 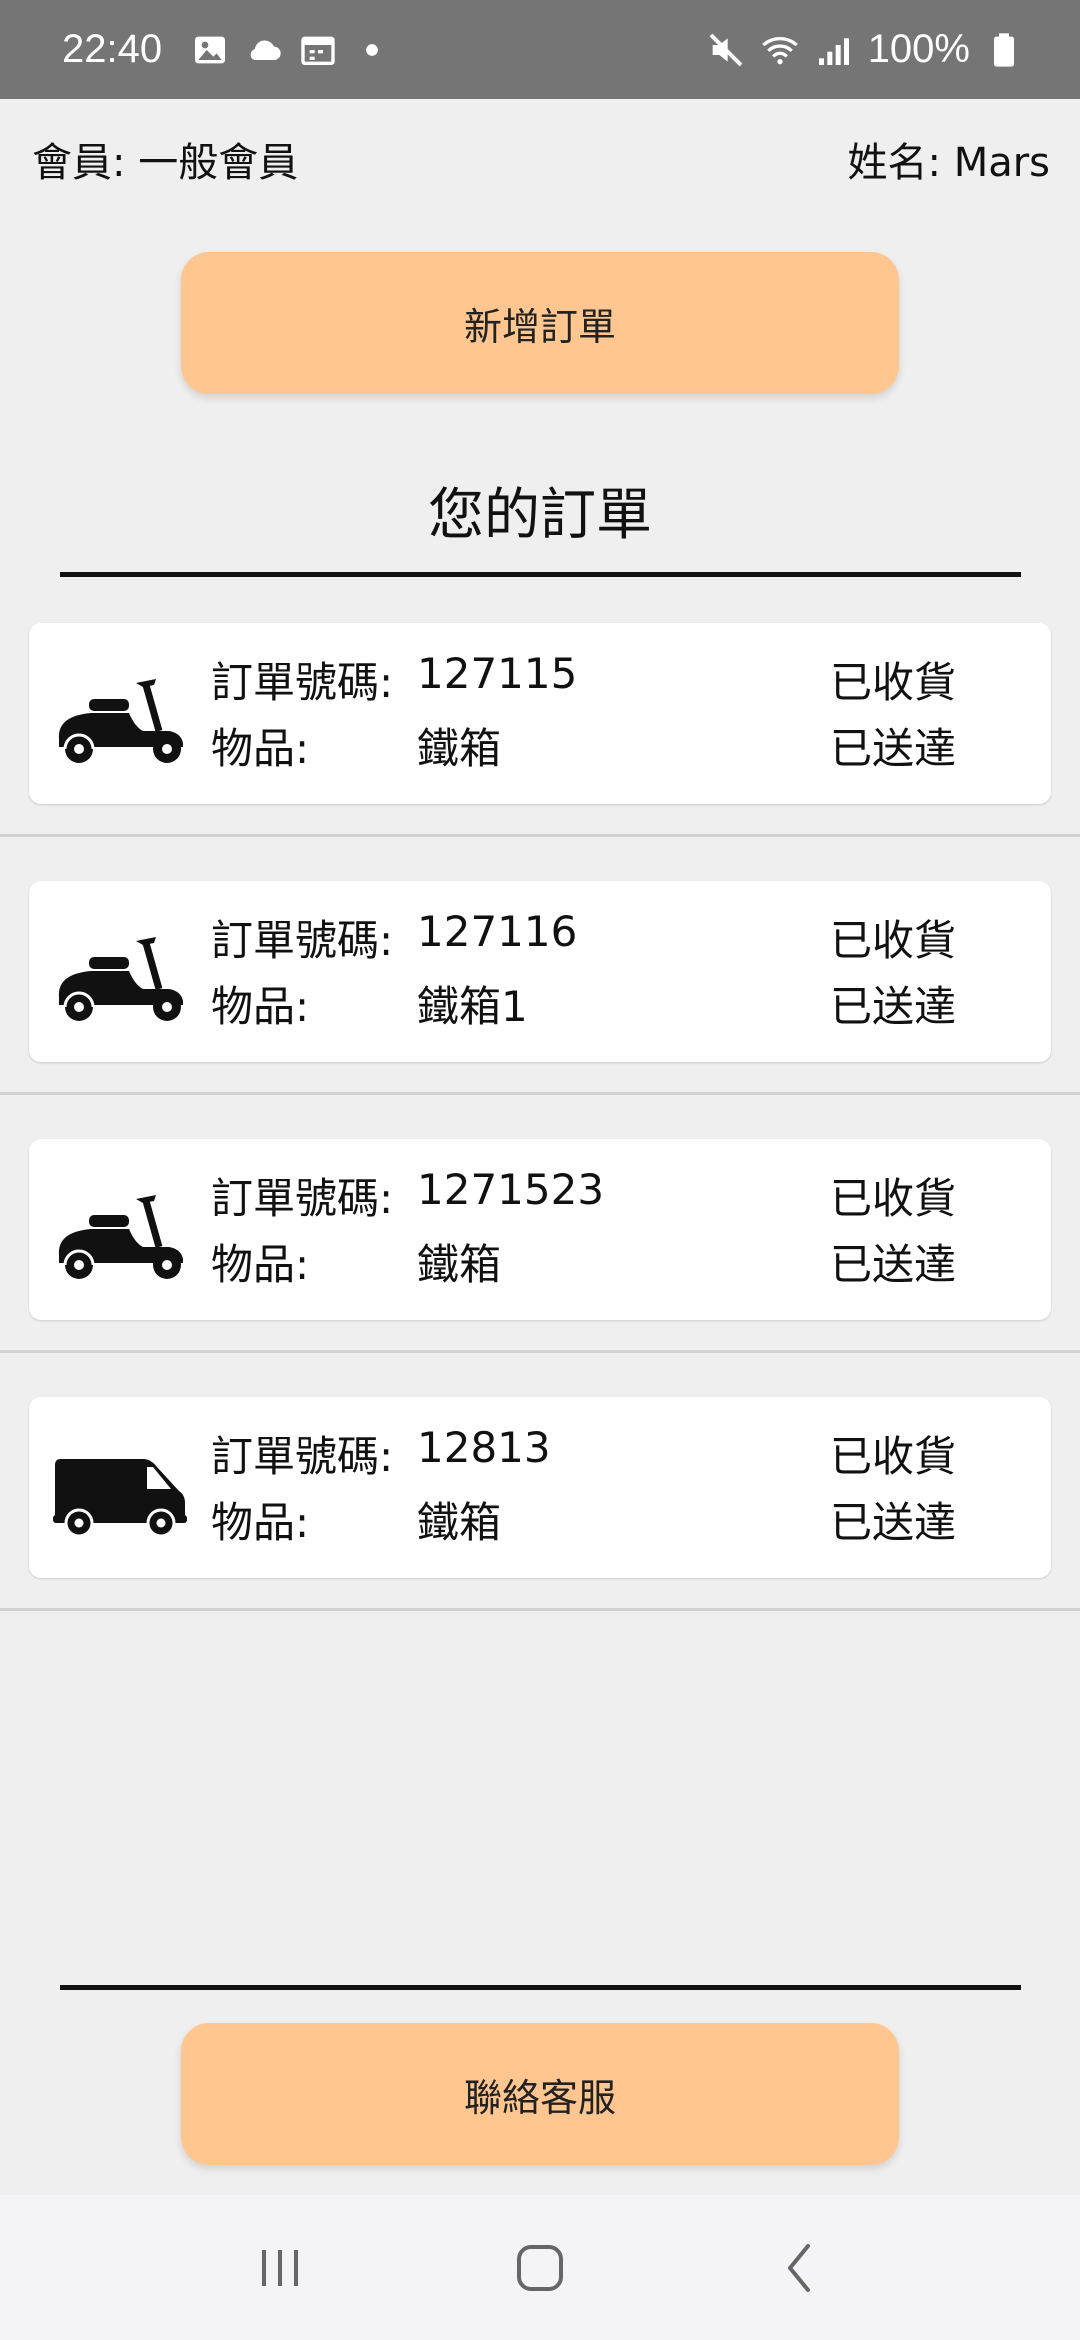 What do you see at coordinates (472, 1006) in the screenshot?
I see `item-name: 鐵箱1` at bounding box center [472, 1006].